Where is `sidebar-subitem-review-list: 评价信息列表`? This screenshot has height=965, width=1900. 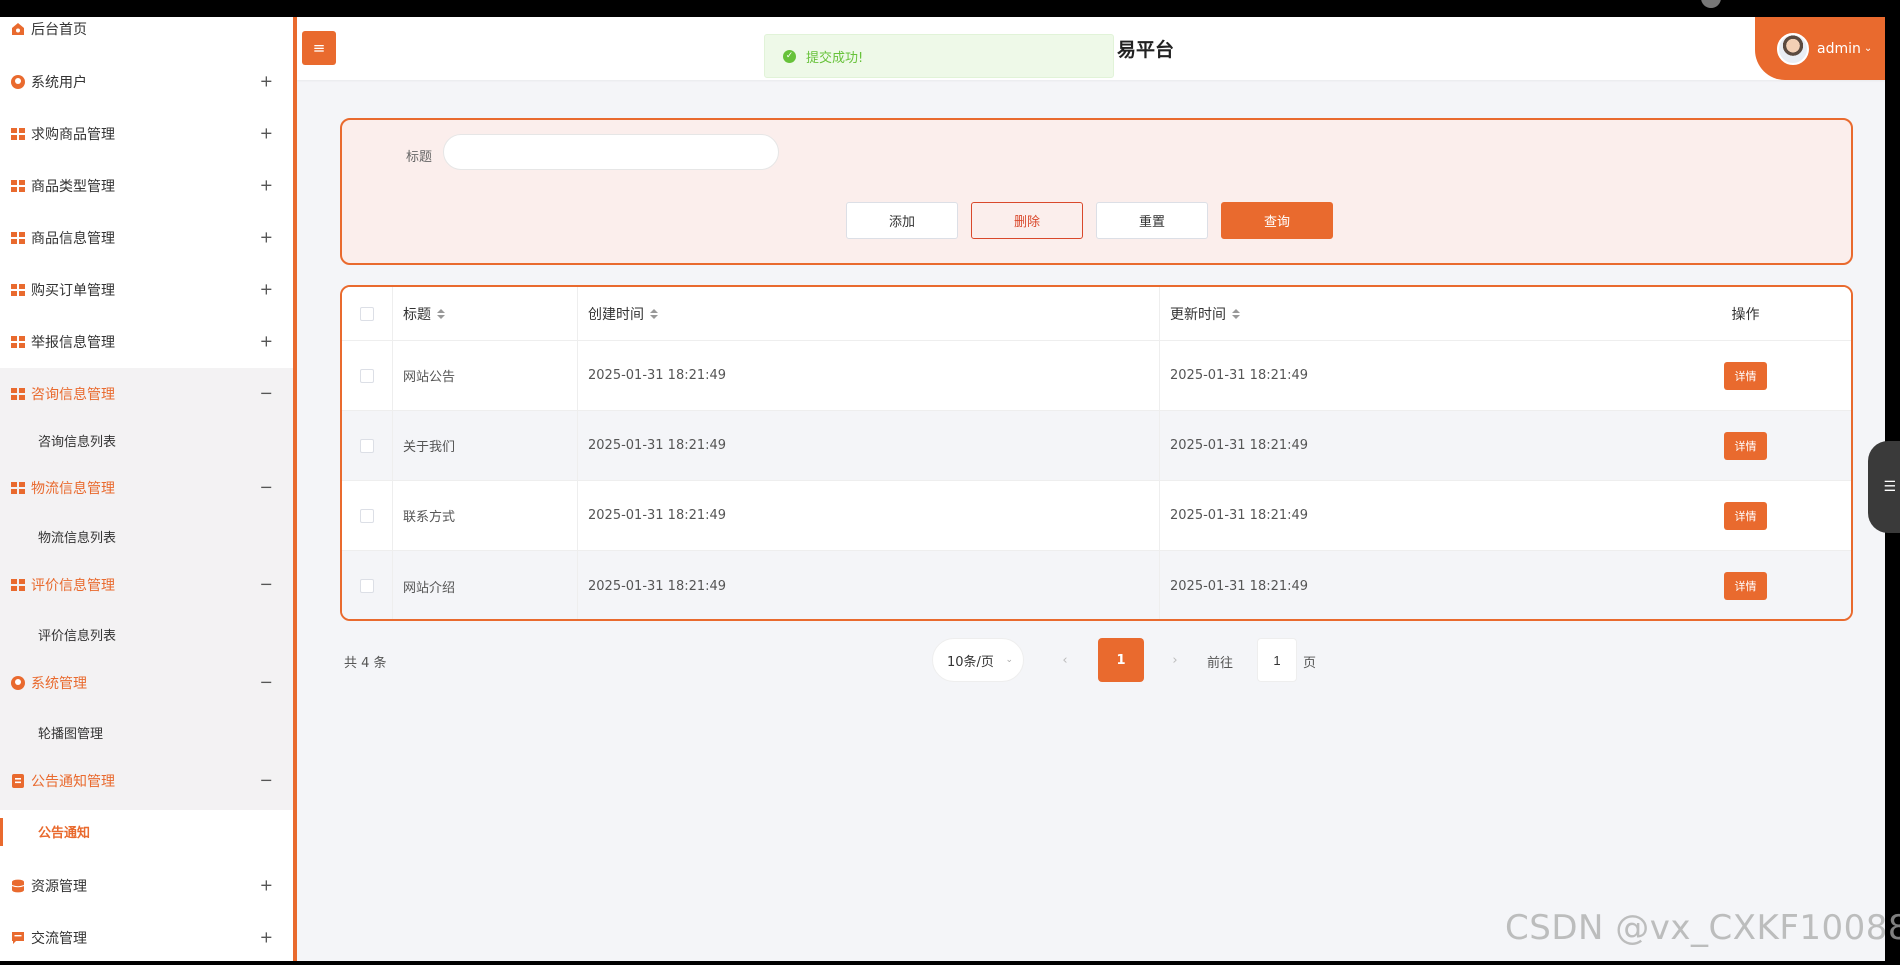
sidebar-subitem-review-list: 评价信息列表 is located at coordinates (146, 634).